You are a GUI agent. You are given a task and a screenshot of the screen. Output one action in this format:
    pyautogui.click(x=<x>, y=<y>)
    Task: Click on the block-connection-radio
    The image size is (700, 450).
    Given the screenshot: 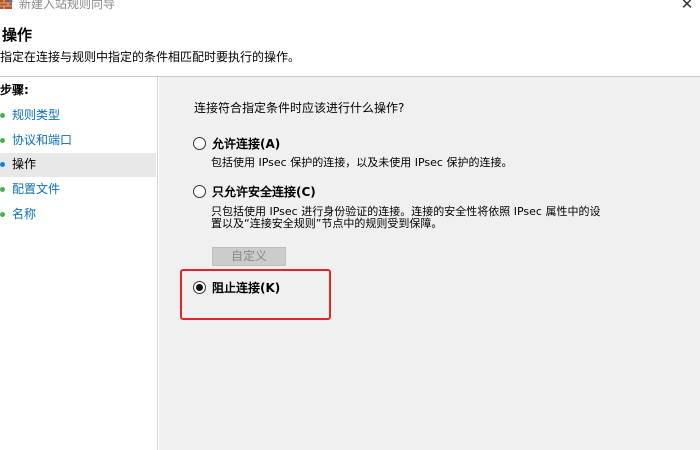 What is the action you would take?
    pyautogui.click(x=199, y=287)
    